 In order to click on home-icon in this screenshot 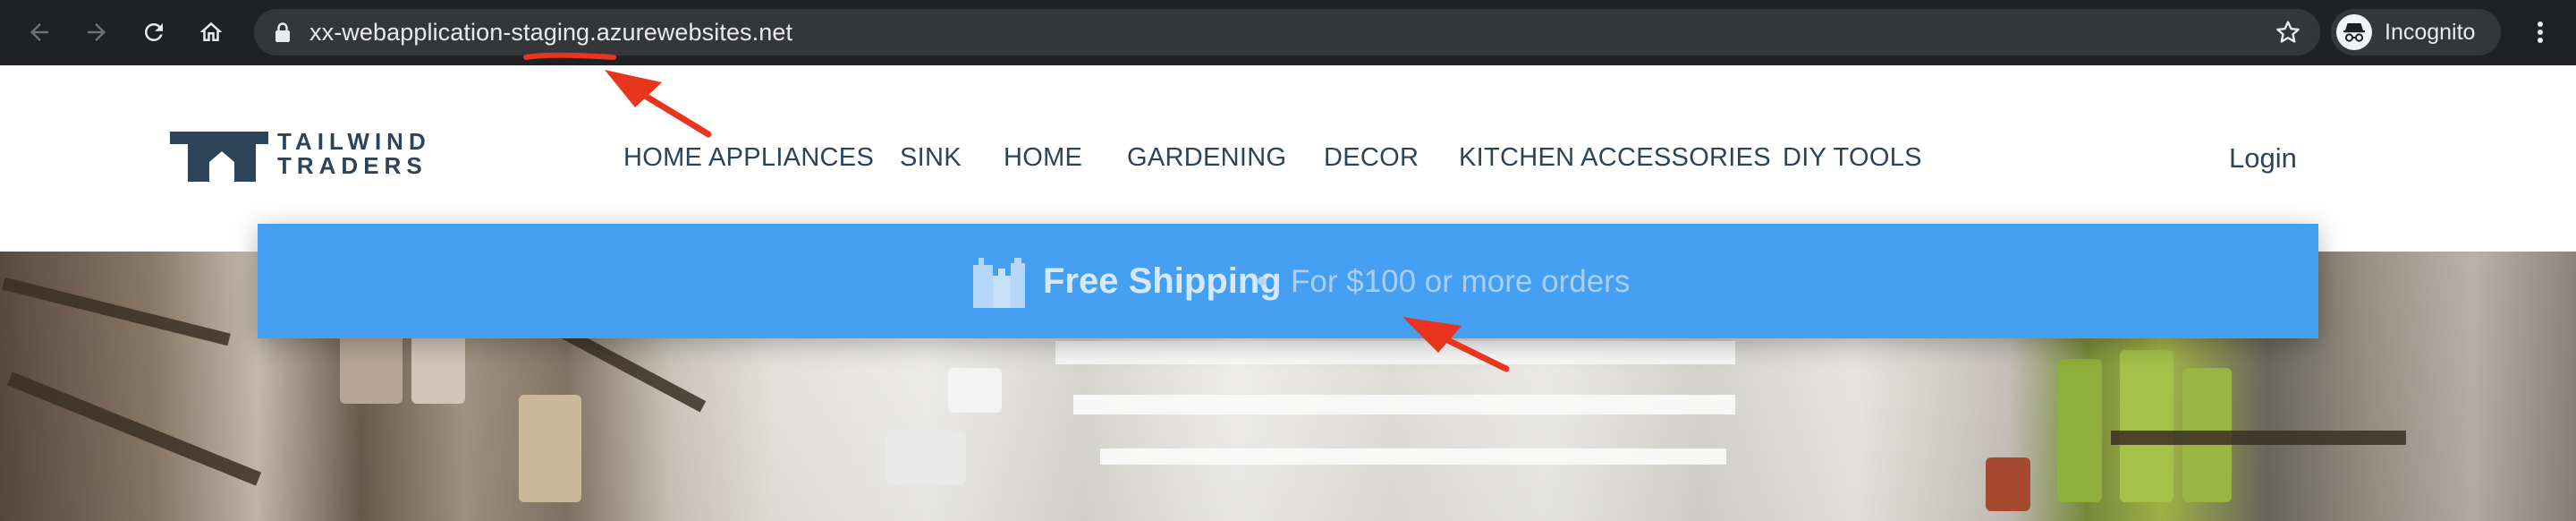, I will do `click(211, 32)`.